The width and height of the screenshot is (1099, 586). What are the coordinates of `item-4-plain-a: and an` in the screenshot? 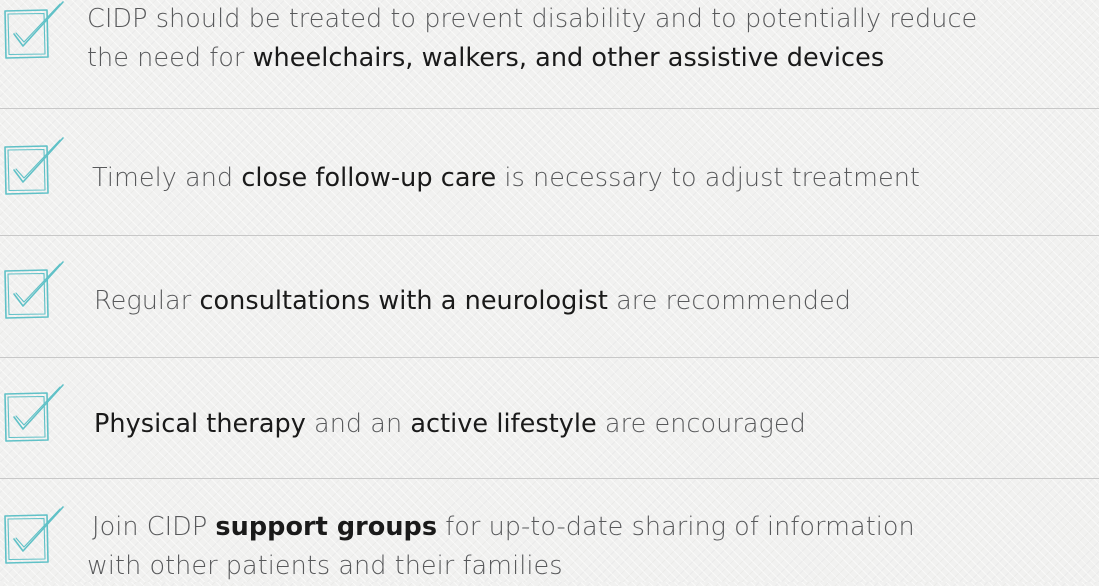 It's located at (358, 424).